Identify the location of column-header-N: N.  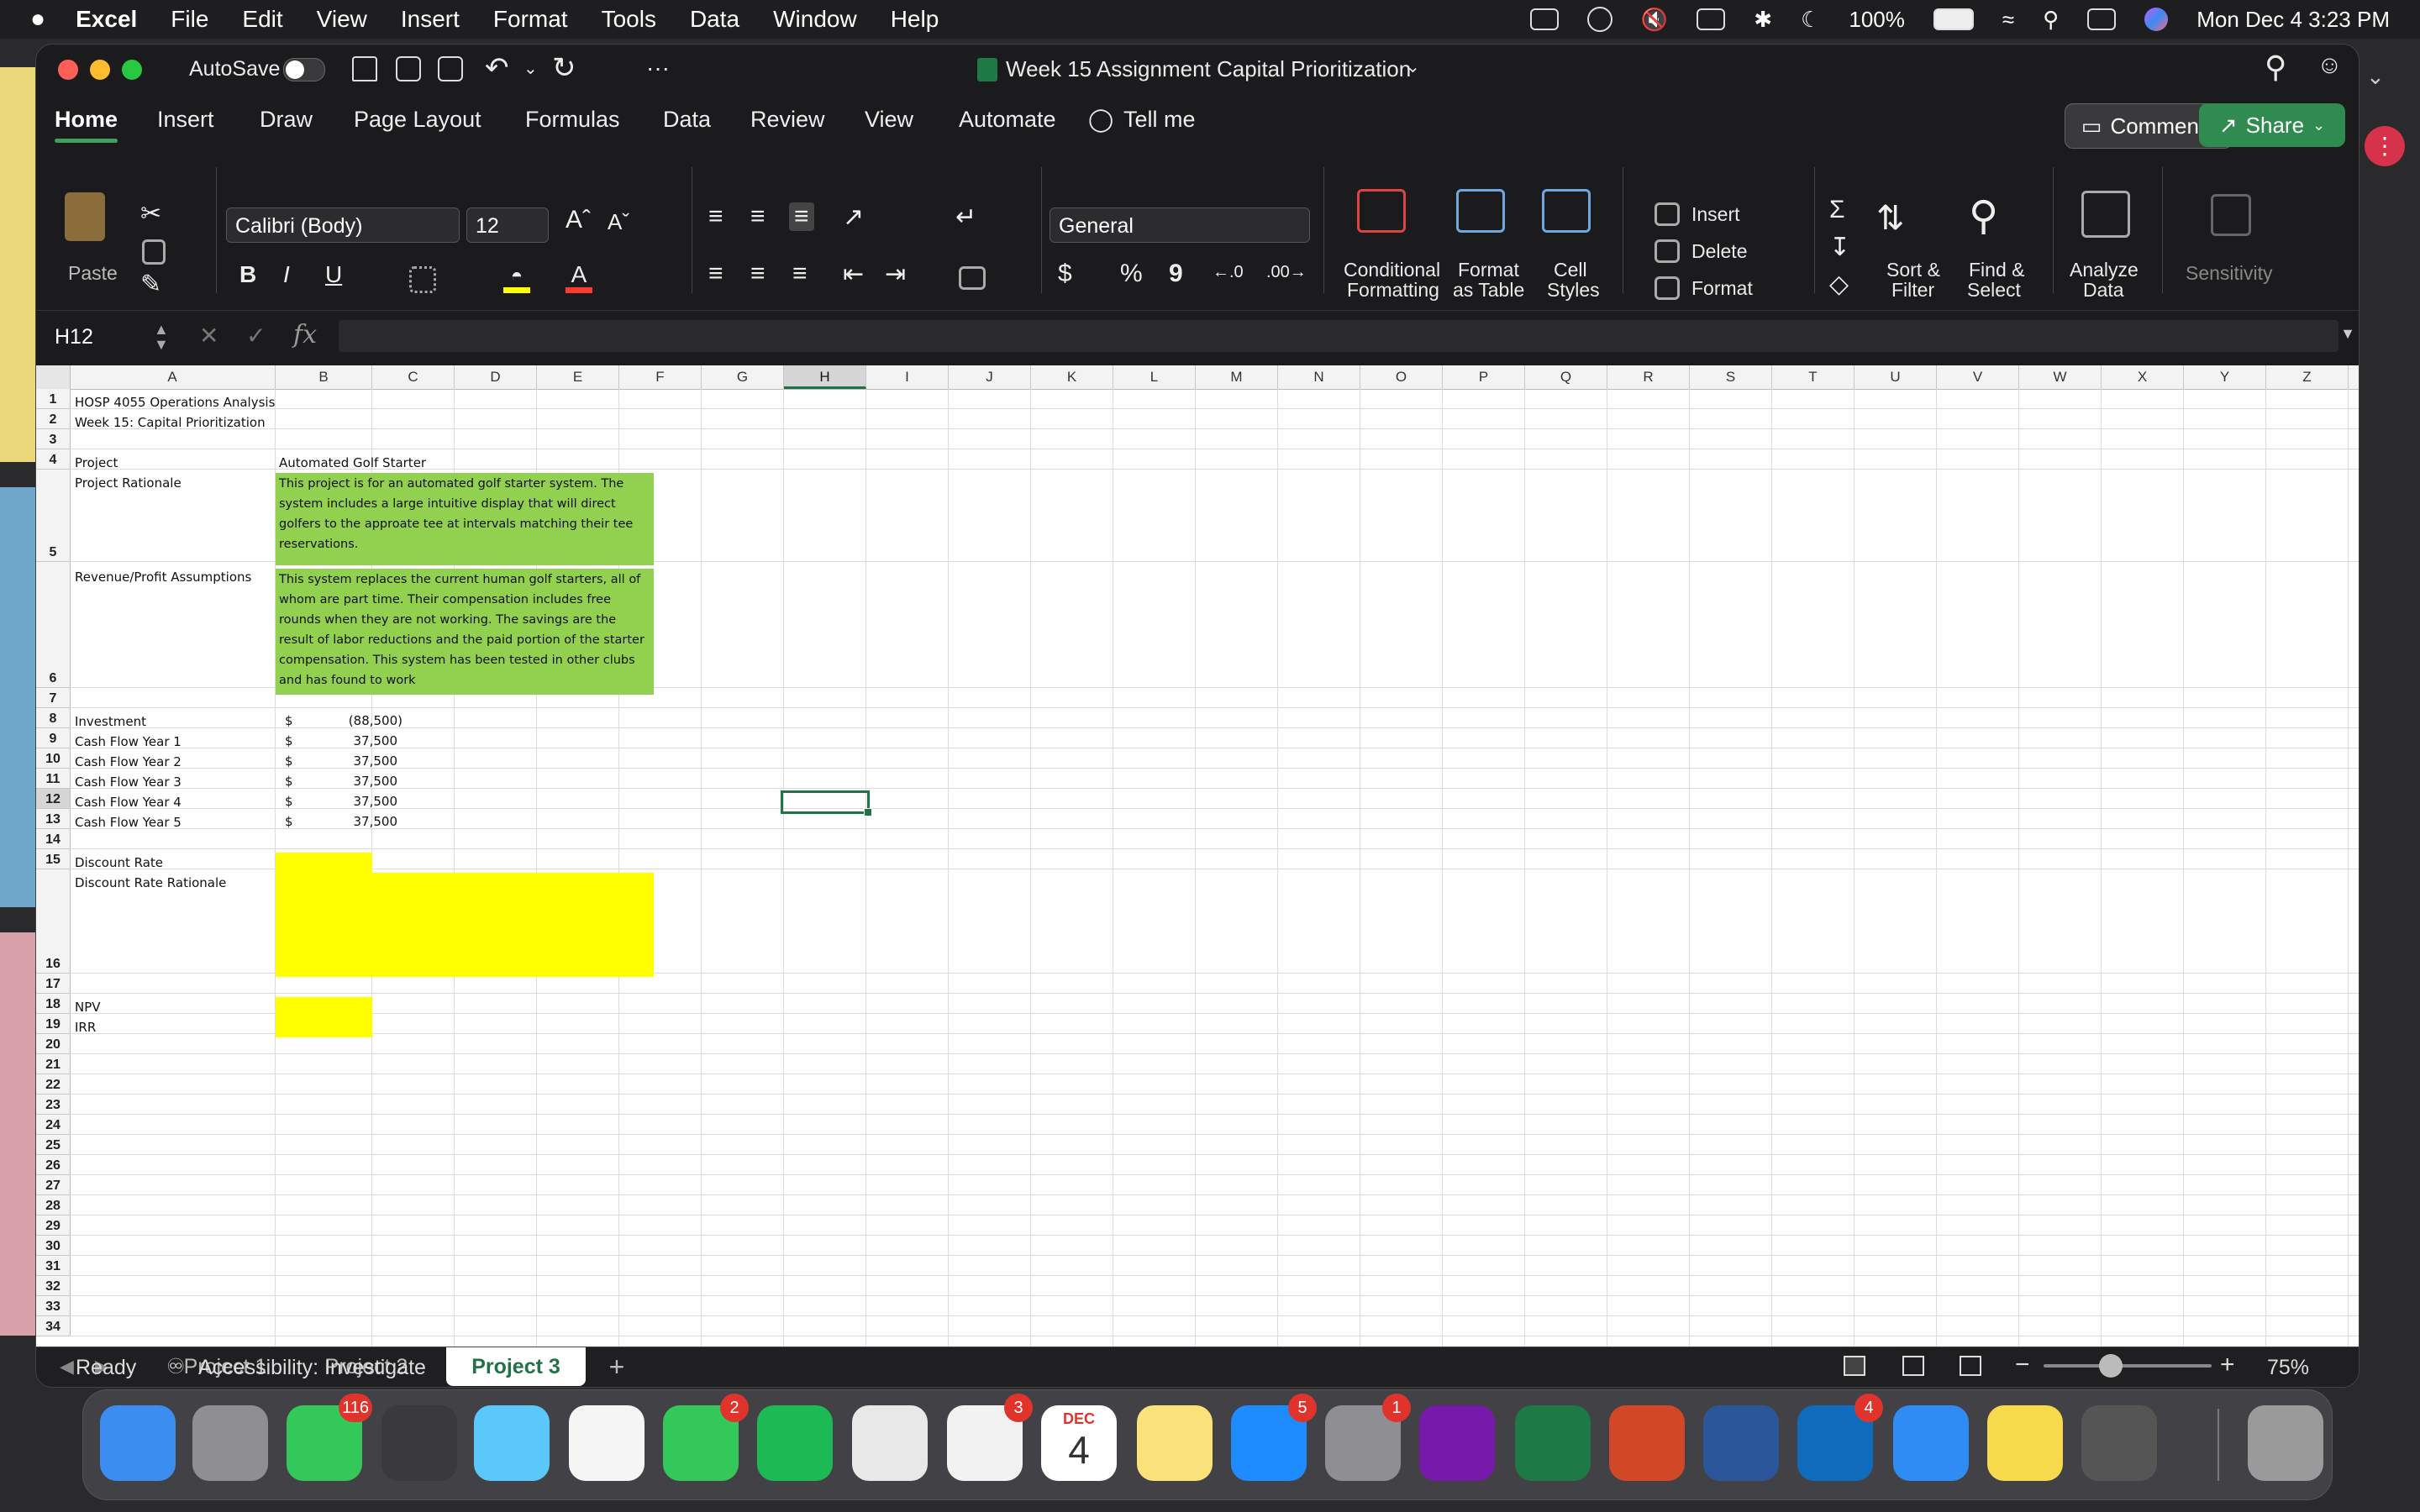
(1319, 377).